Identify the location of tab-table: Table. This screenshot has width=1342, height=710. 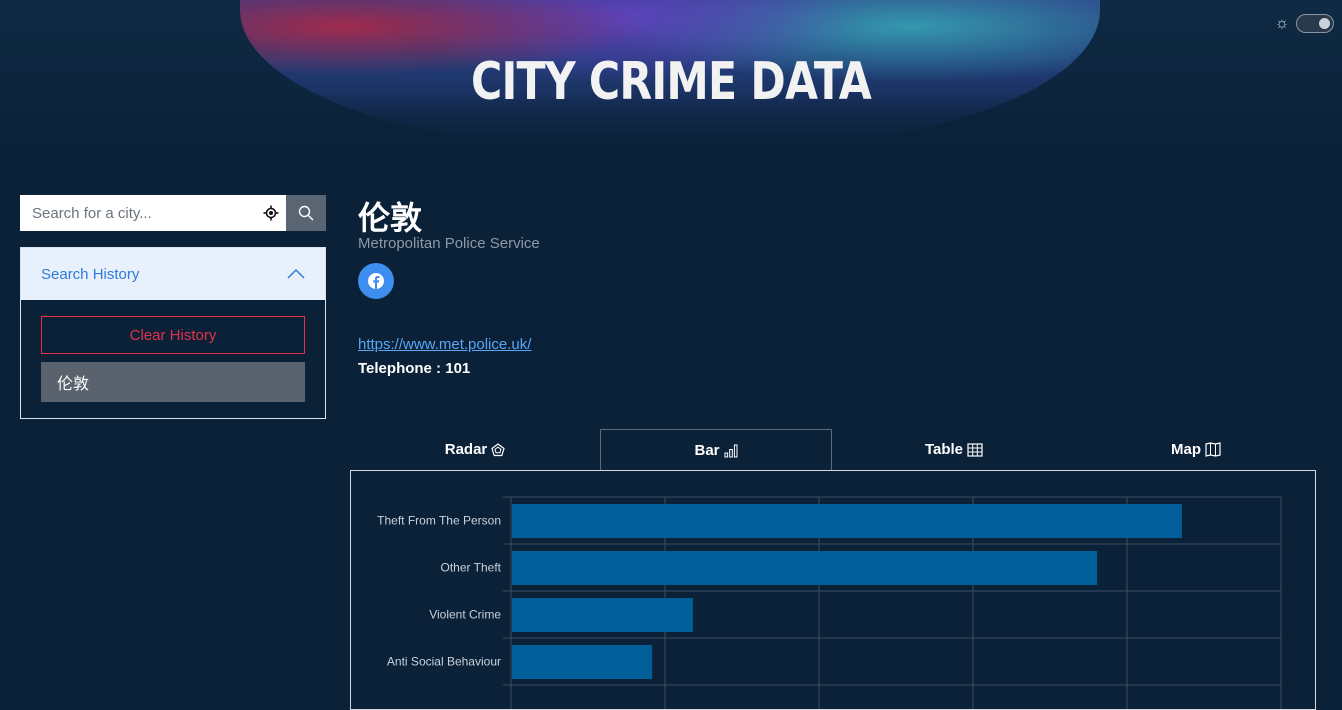
(954, 449).